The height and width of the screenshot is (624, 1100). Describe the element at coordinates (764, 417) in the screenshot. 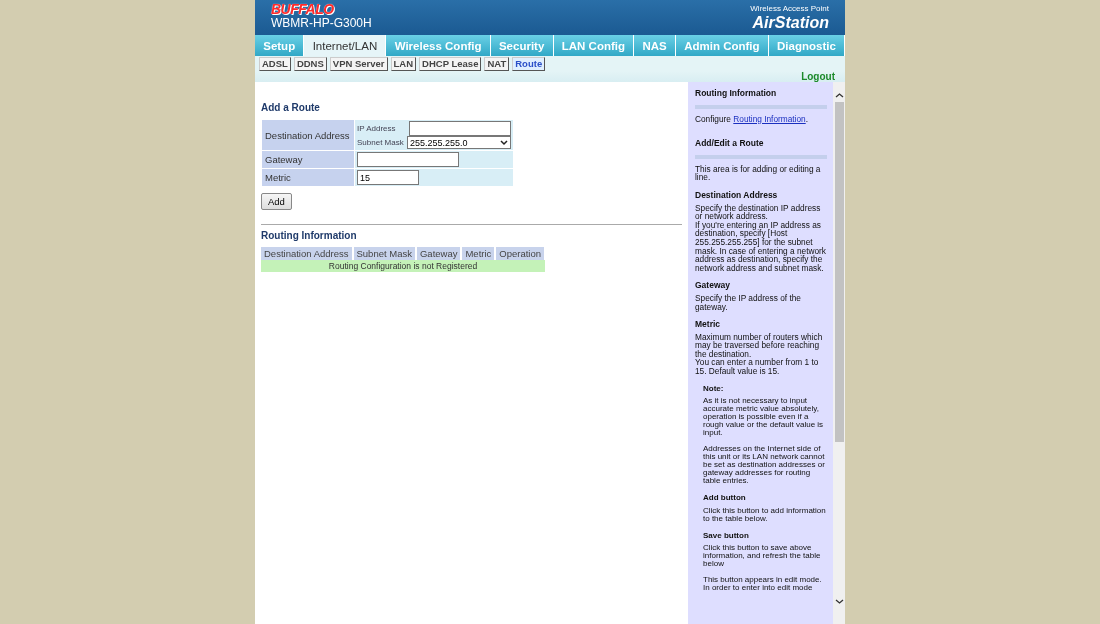

I see `help-note: As it is not necessary to input accurate metric value absolutely, operation is possible even if a rough value or the default value is input.` at that location.